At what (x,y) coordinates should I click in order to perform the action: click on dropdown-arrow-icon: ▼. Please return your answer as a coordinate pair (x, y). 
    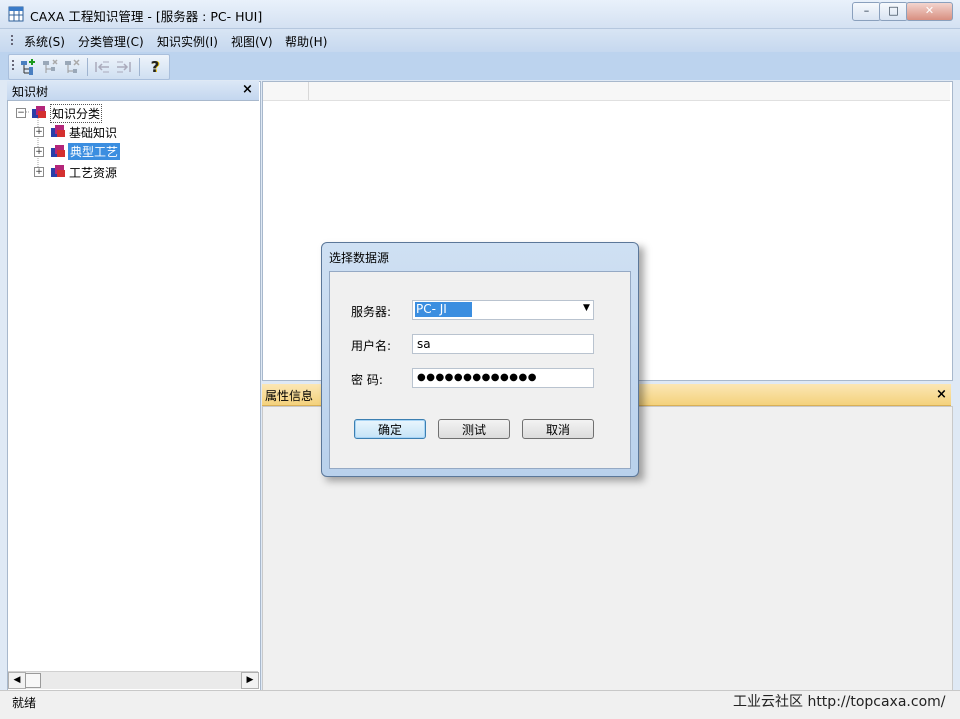
    Looking at the image, I should click on (586, 308).